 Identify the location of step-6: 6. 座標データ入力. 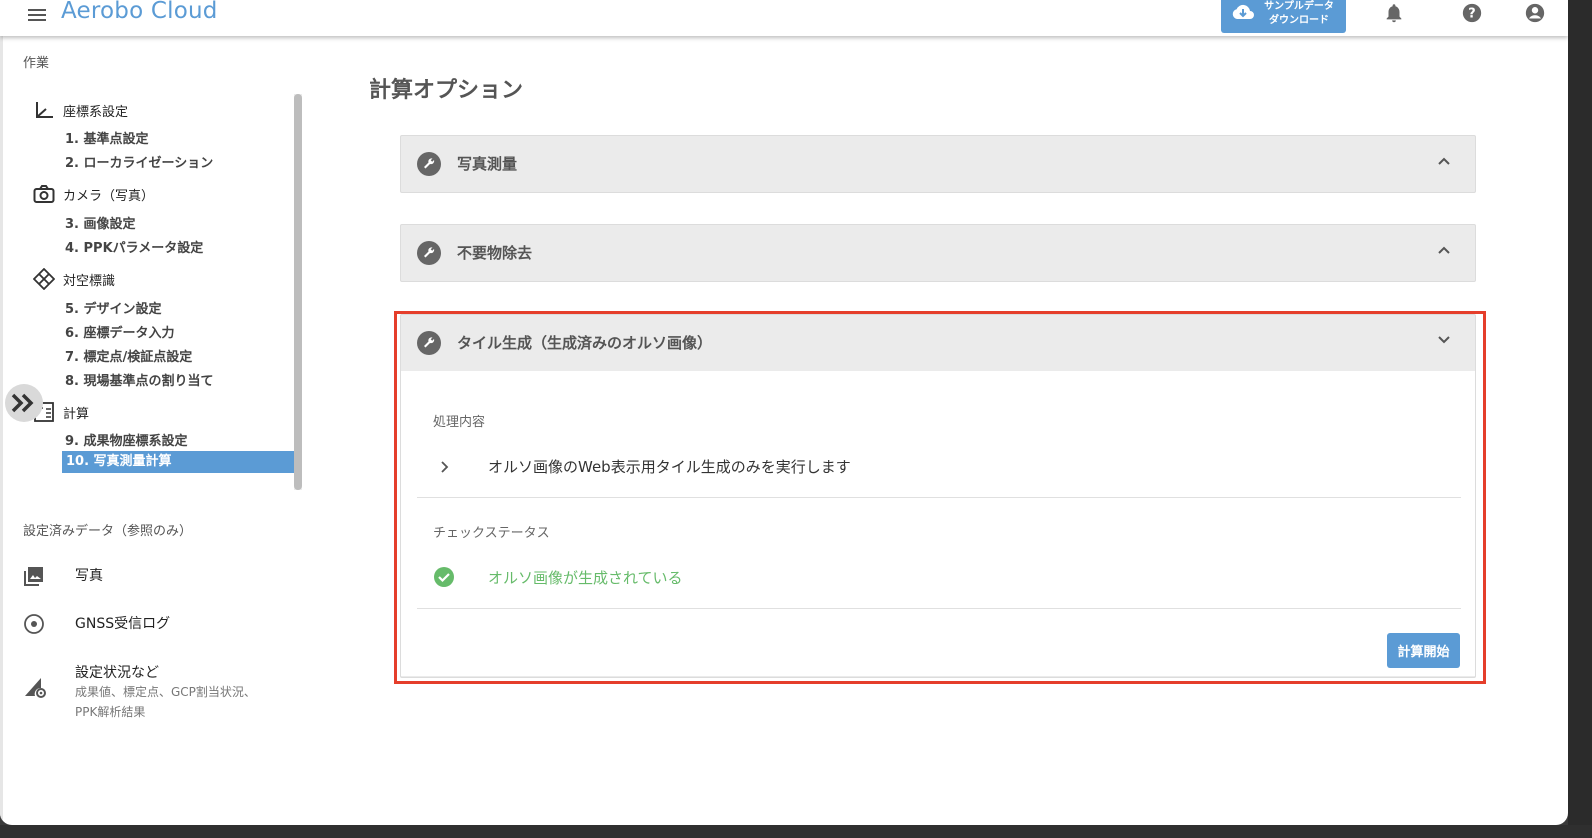
(120, 331).